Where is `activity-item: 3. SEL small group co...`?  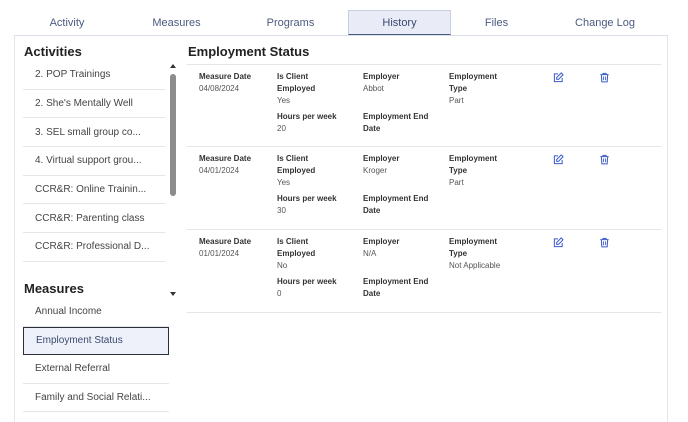 activity-item: 3. SEL small group co... is located at coordinates (94, 133).